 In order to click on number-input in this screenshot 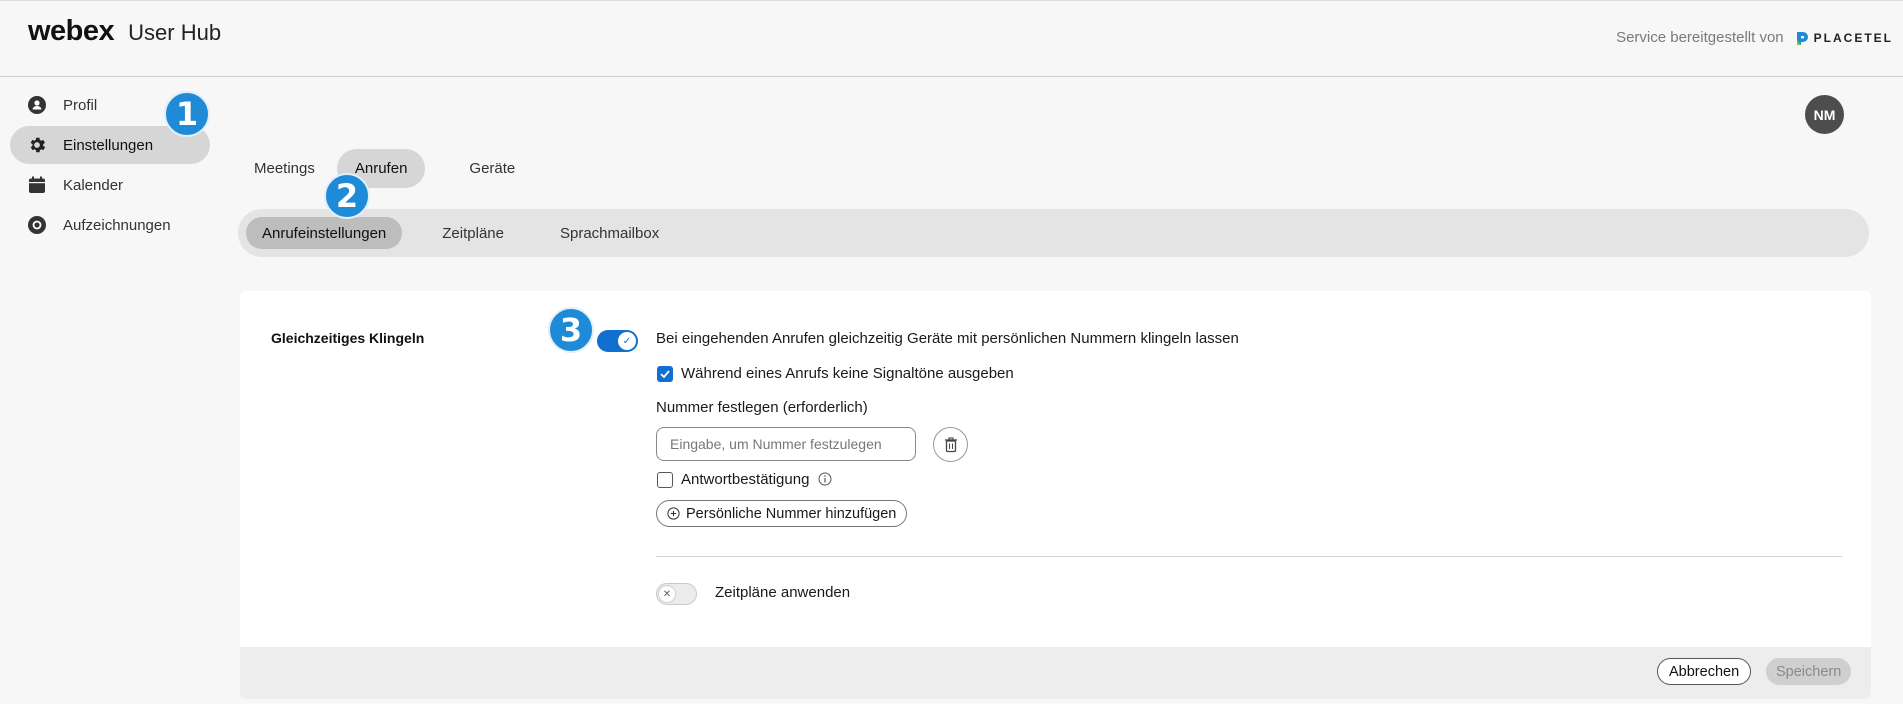, I will do `click(786, 444)`.